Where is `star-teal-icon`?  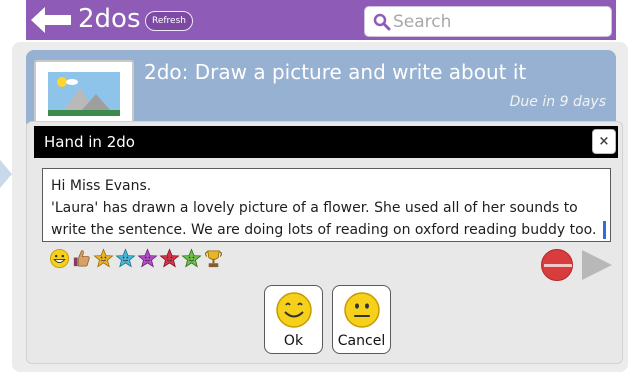
star-teal-icon is located at coordinates (125, 258).